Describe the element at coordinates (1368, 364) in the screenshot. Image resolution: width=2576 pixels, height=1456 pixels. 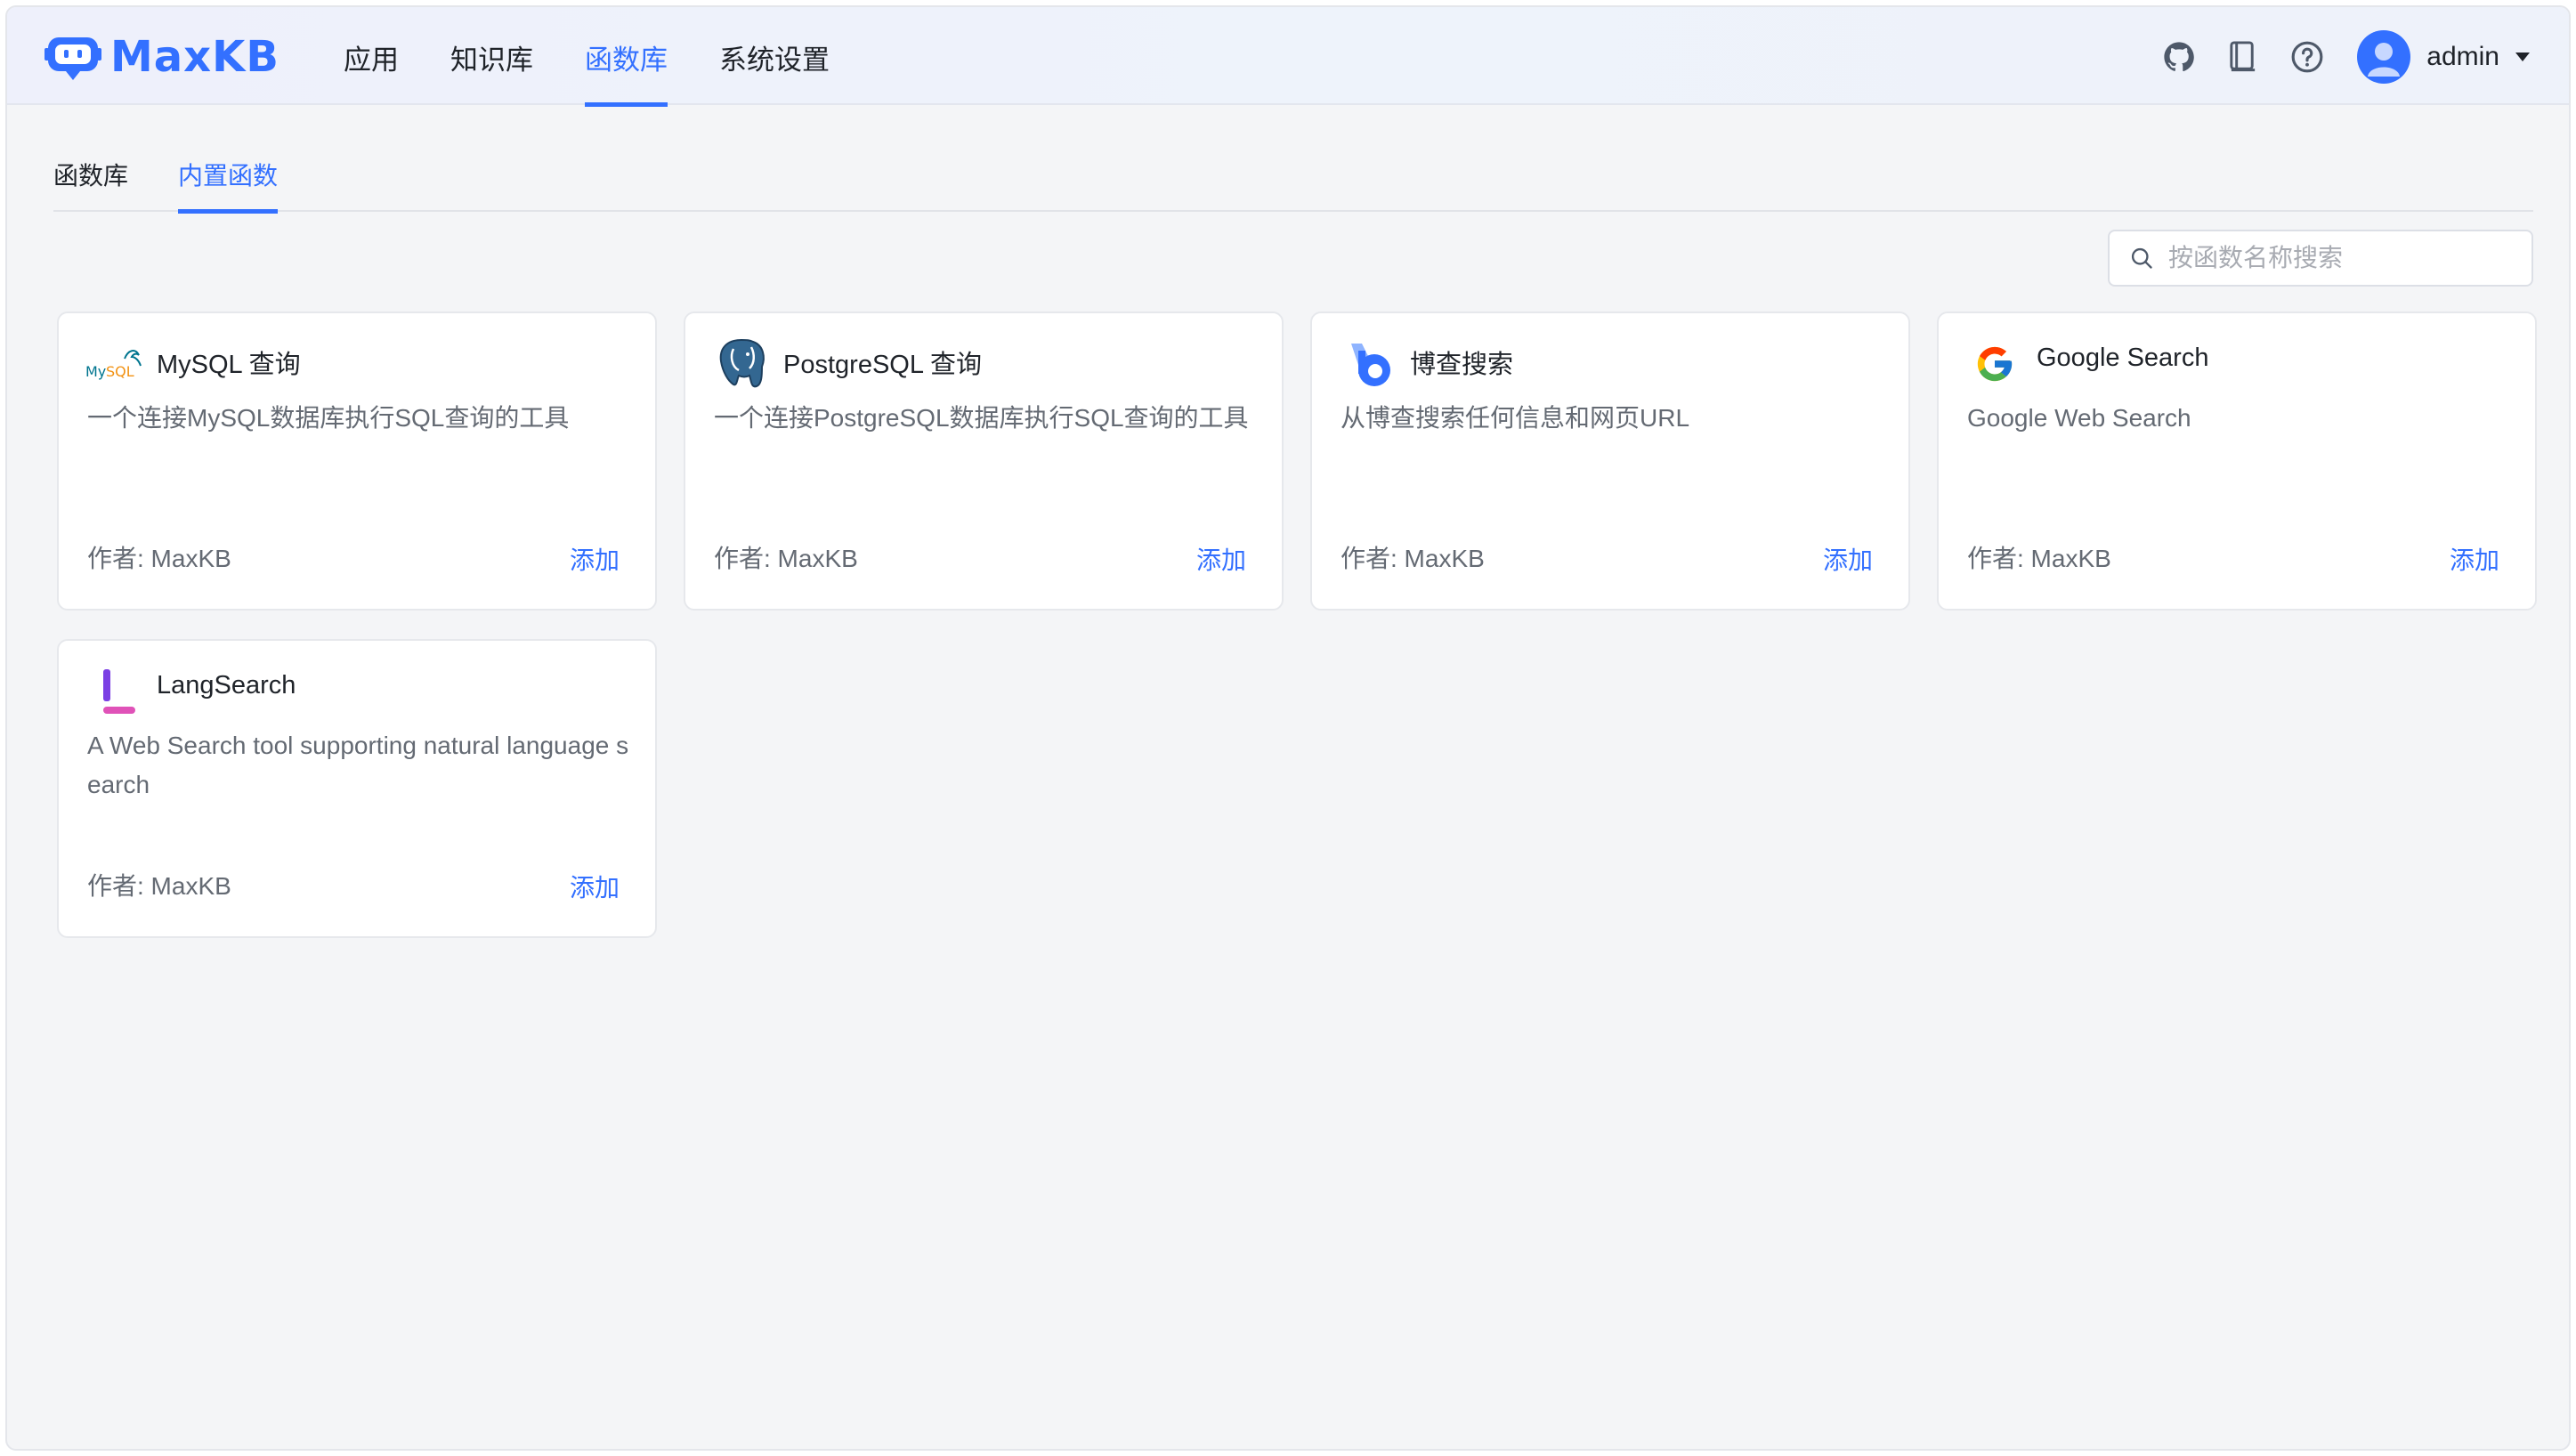
I see `bocha-logo-icon` at that location.